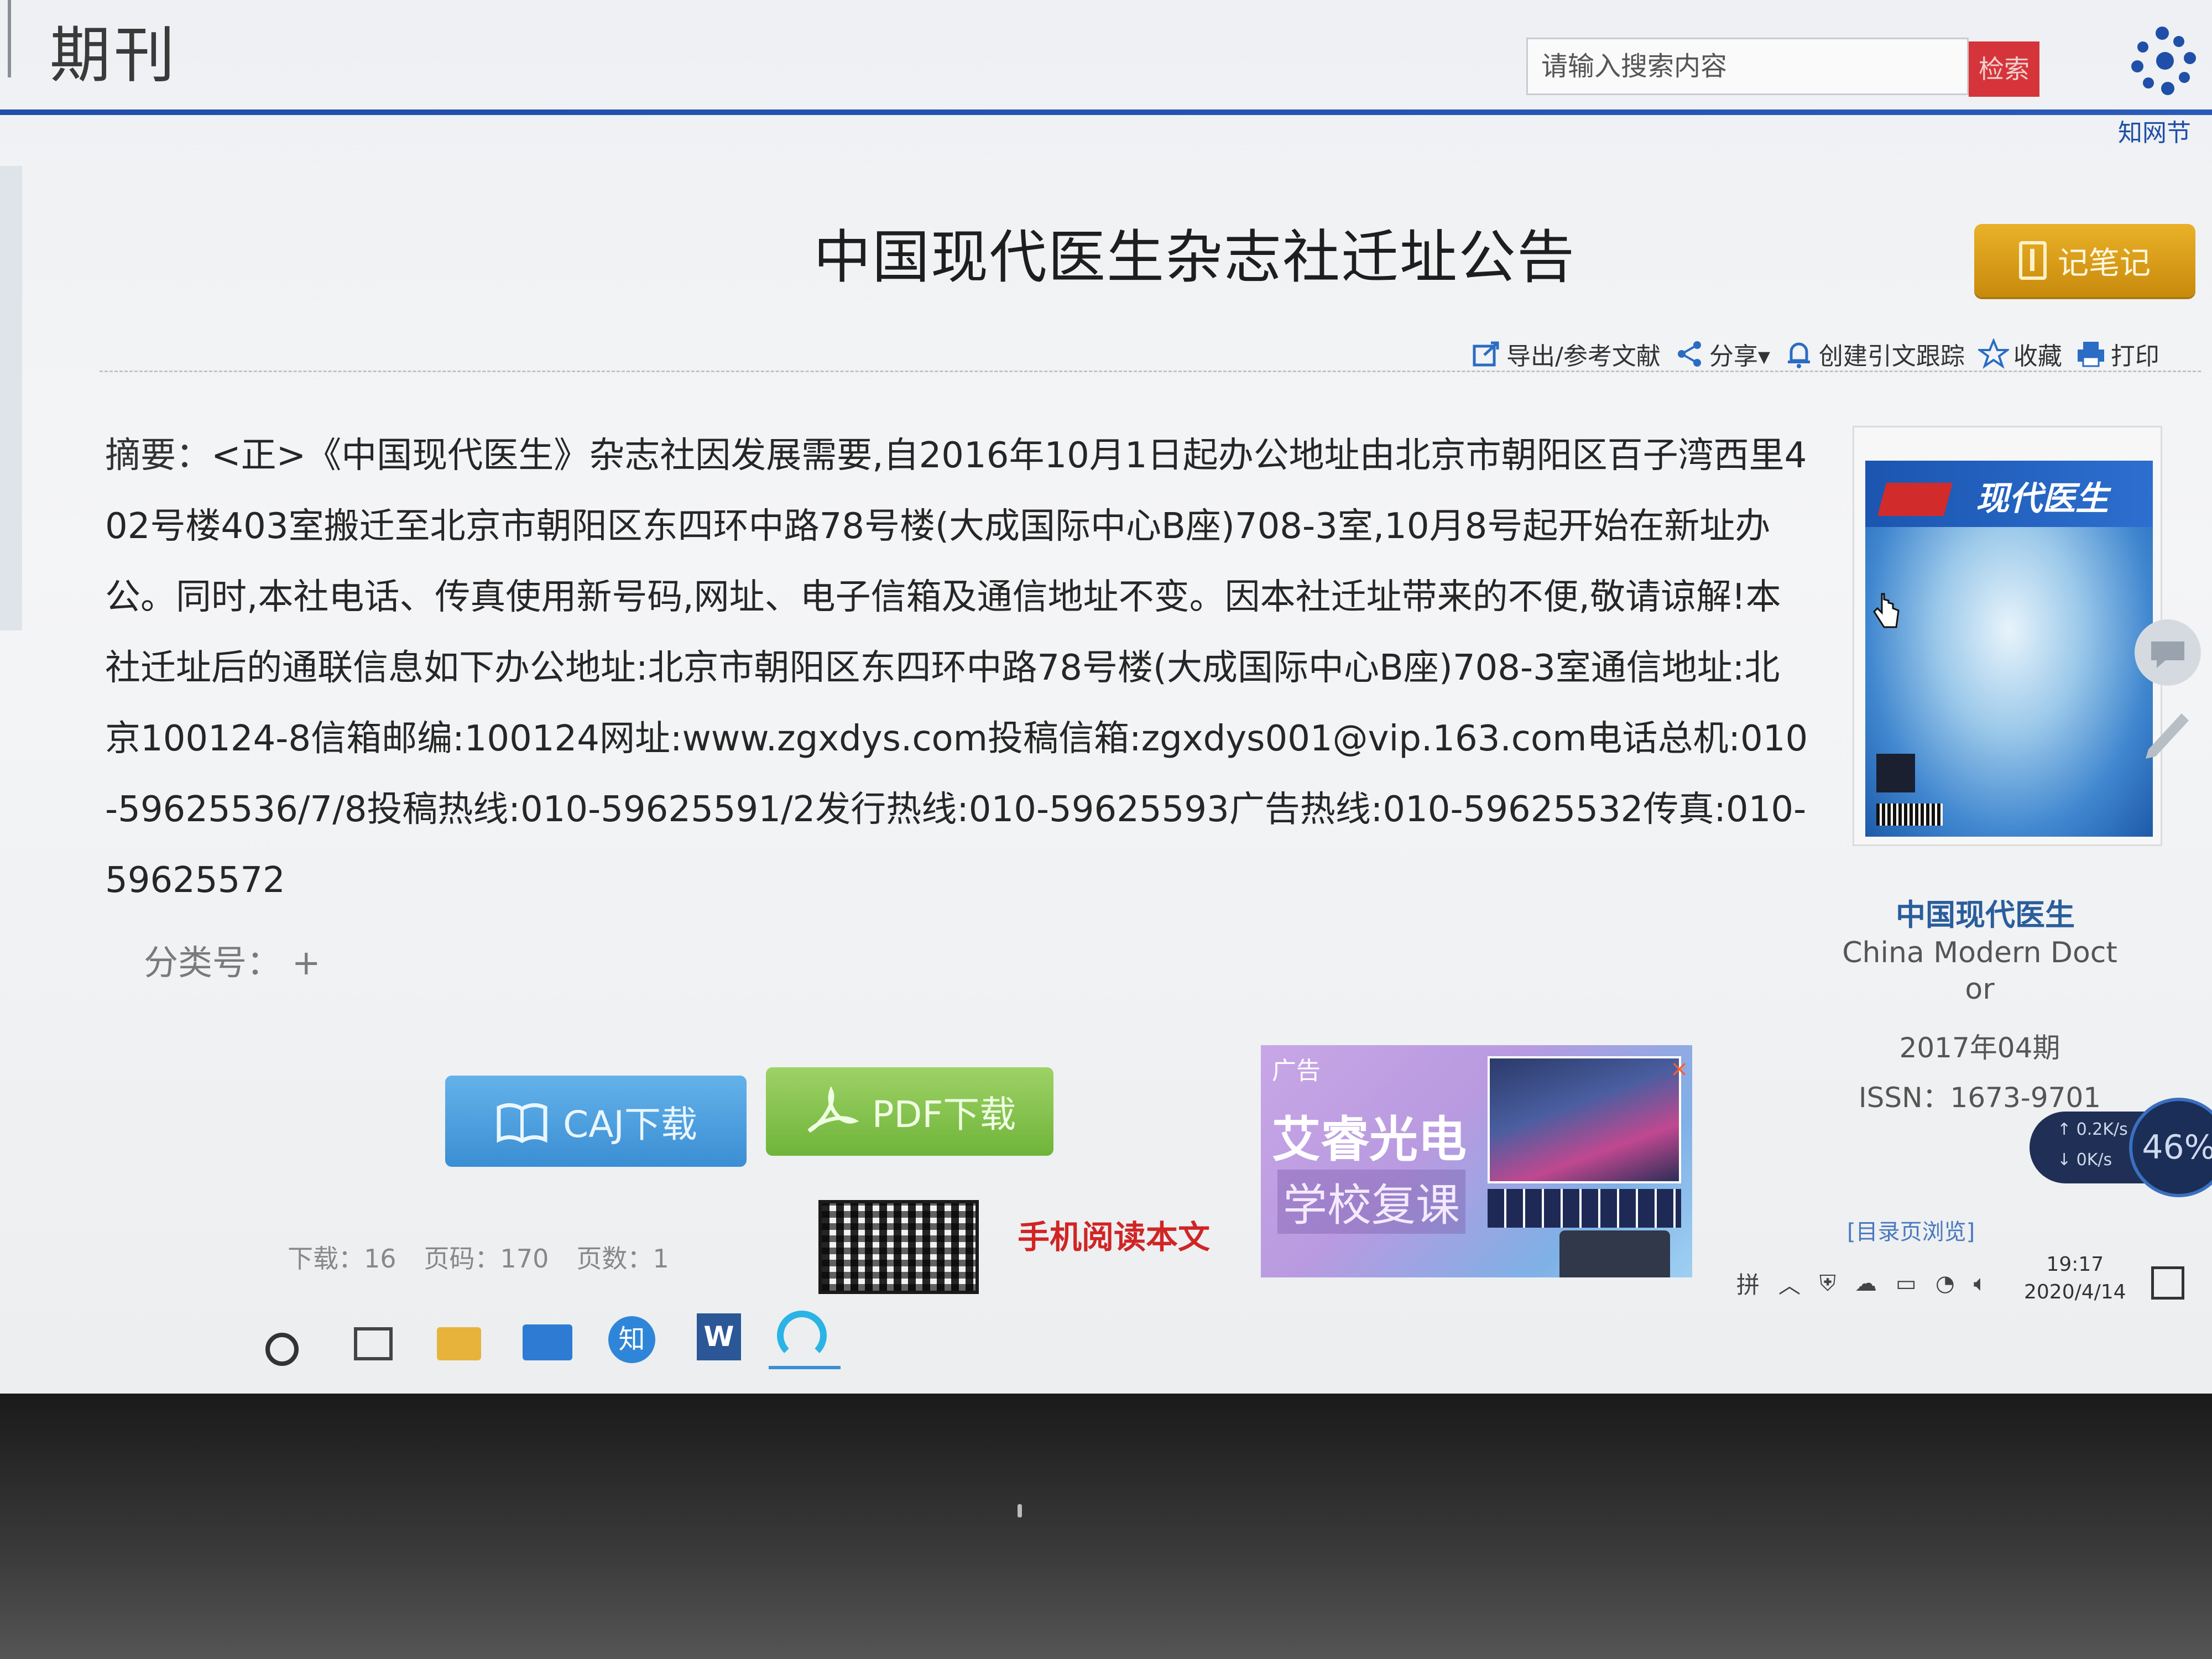 The height and width of the screenshot is (1659, 2212). I want to click on task-view-icon, so click(374, 1344).